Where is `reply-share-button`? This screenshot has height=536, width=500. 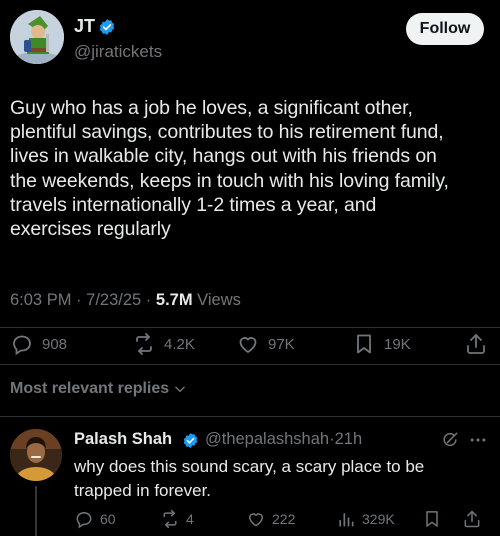 reply-share-button is located at coordinates (472, 519).